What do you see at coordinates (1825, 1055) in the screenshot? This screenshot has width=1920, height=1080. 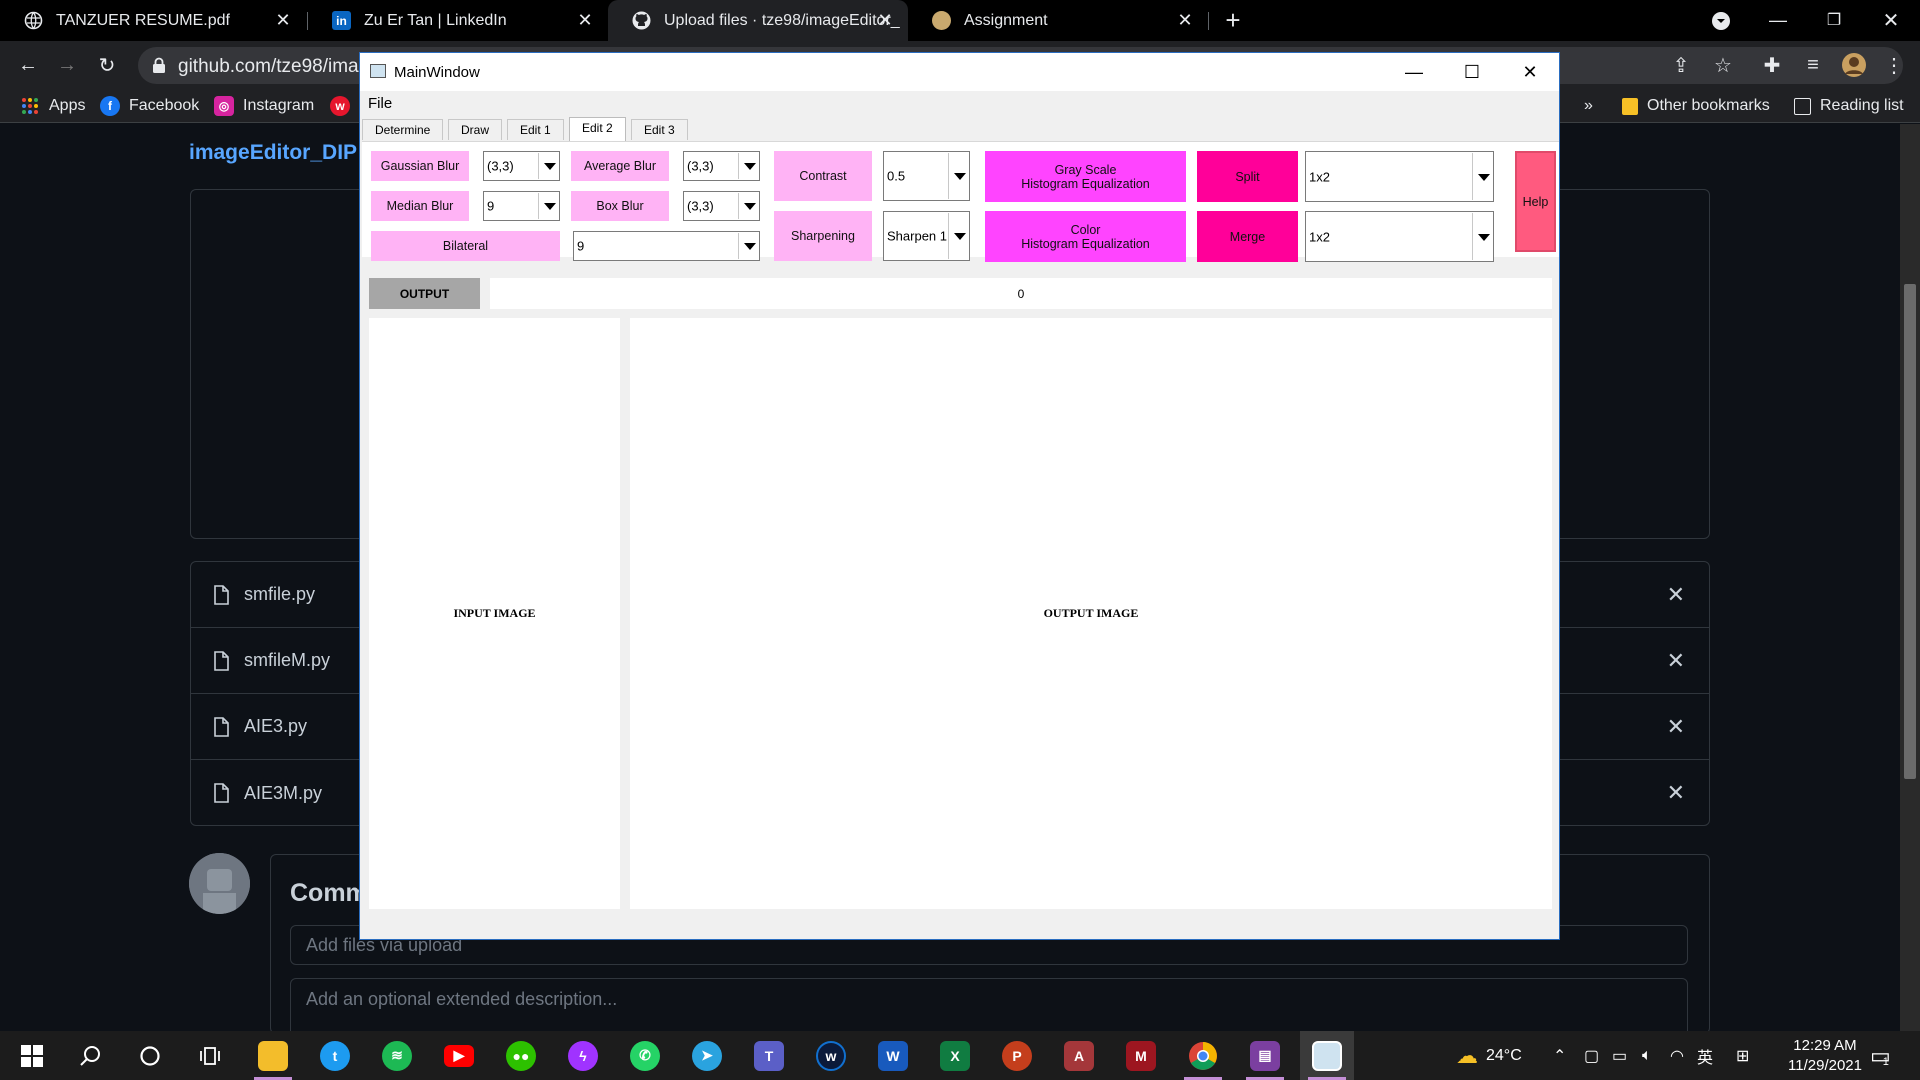 I see `system-clock: 12:29 AM 11/29/2021` at bounding box center [1825, 1055].